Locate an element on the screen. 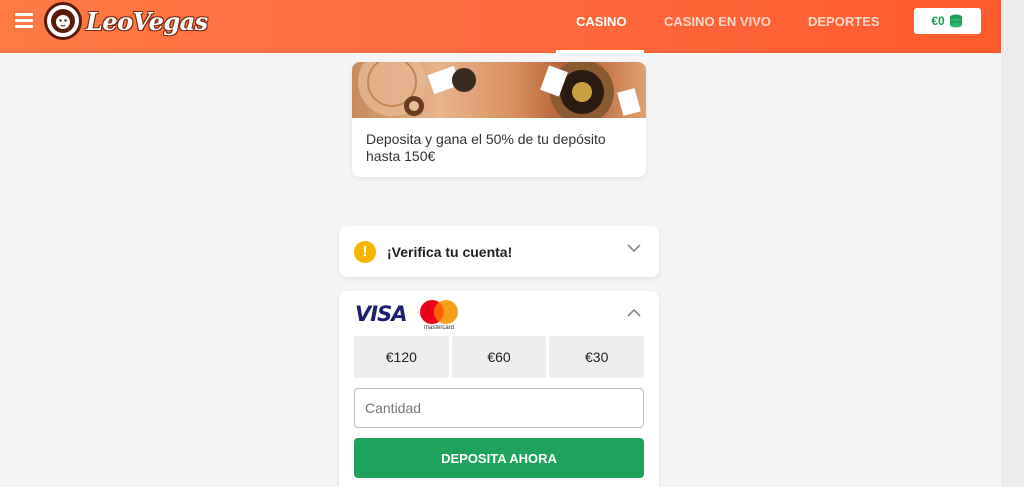 This screenshot has height=487, width=1024. coins-icon is located at coordinates (955, 21).